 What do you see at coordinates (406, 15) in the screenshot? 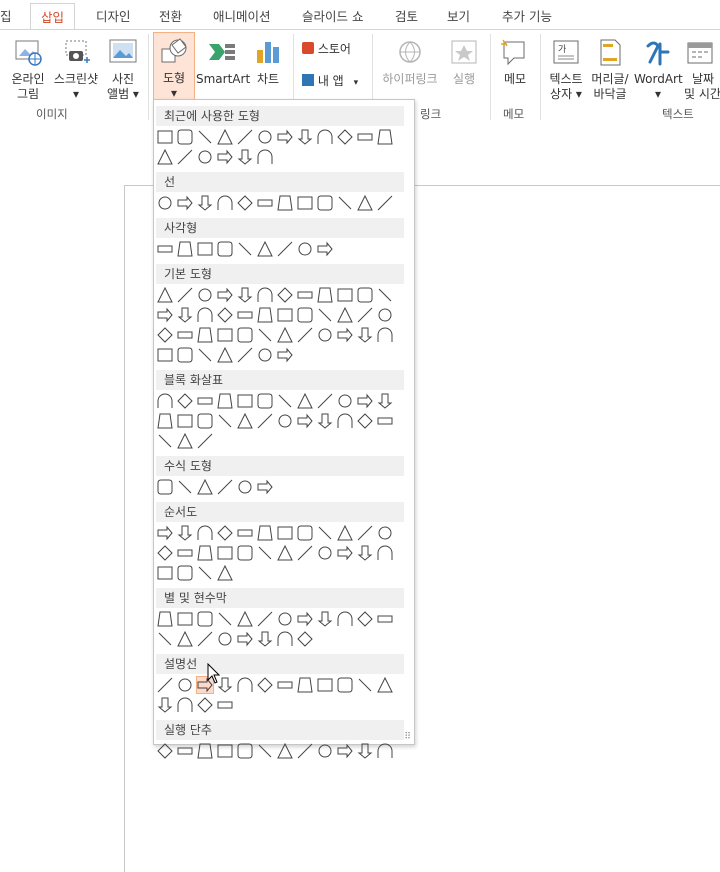
I see `tab-review: 검토` at bounding box center [406, 15].